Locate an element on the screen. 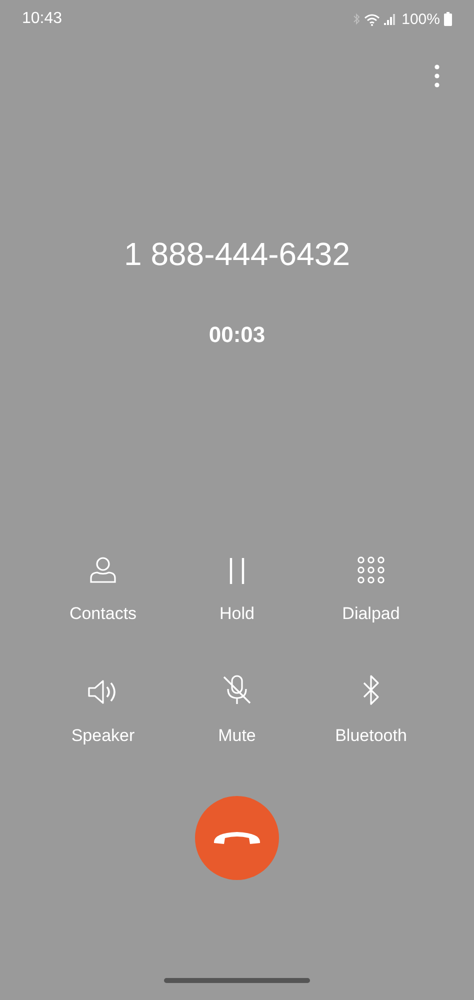  microphone-off-icon is located at coordinates (237, 690).